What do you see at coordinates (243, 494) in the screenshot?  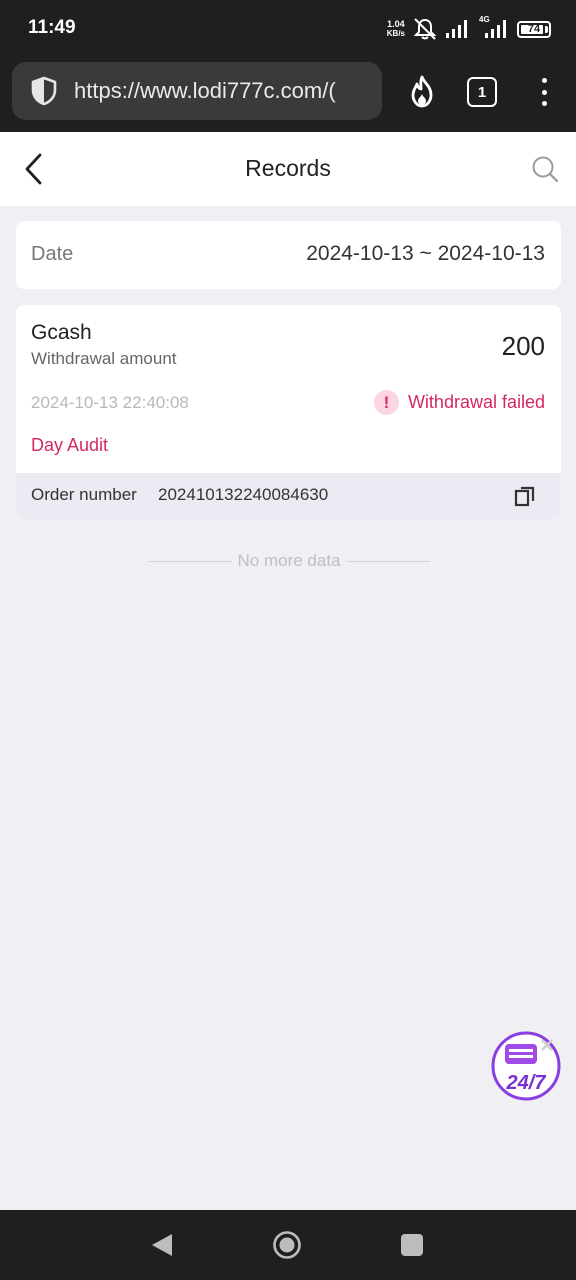 I see `order-number-value: 202410132240084630` at bounding box center [243, 494].